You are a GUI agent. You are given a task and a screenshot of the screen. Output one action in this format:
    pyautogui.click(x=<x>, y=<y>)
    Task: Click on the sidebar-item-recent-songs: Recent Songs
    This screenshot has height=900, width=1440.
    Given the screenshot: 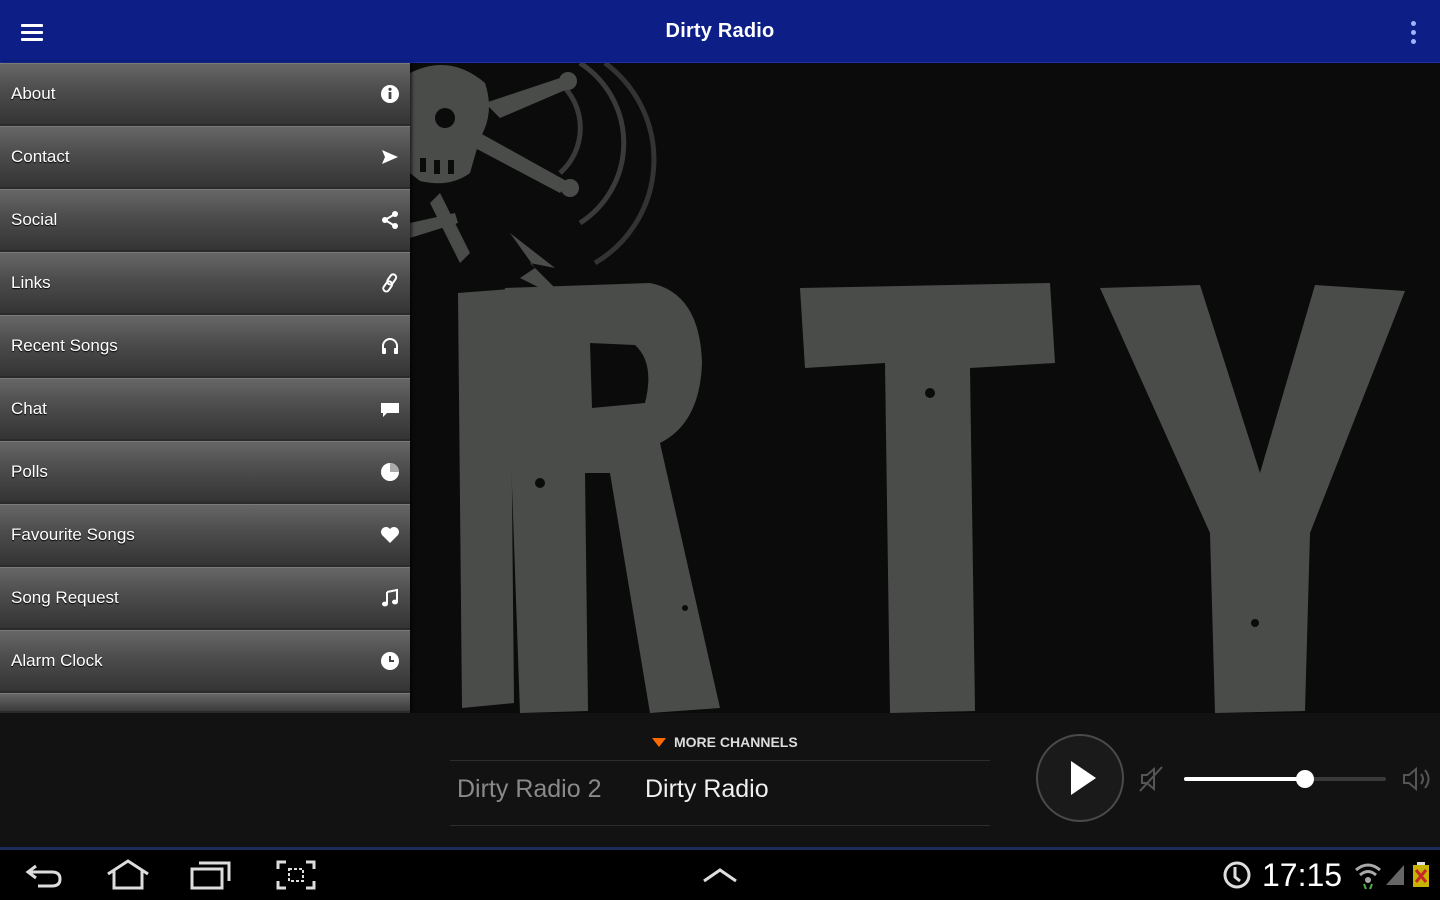 What is the action you would take?
    pyautogui.click(x=205, y=345)
    